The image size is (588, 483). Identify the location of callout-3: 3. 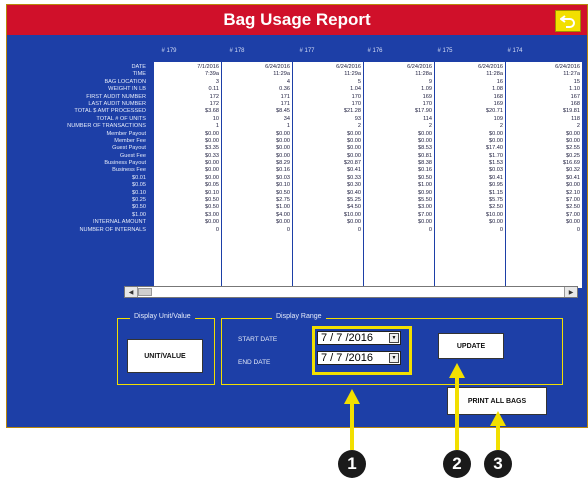
(498, 464).